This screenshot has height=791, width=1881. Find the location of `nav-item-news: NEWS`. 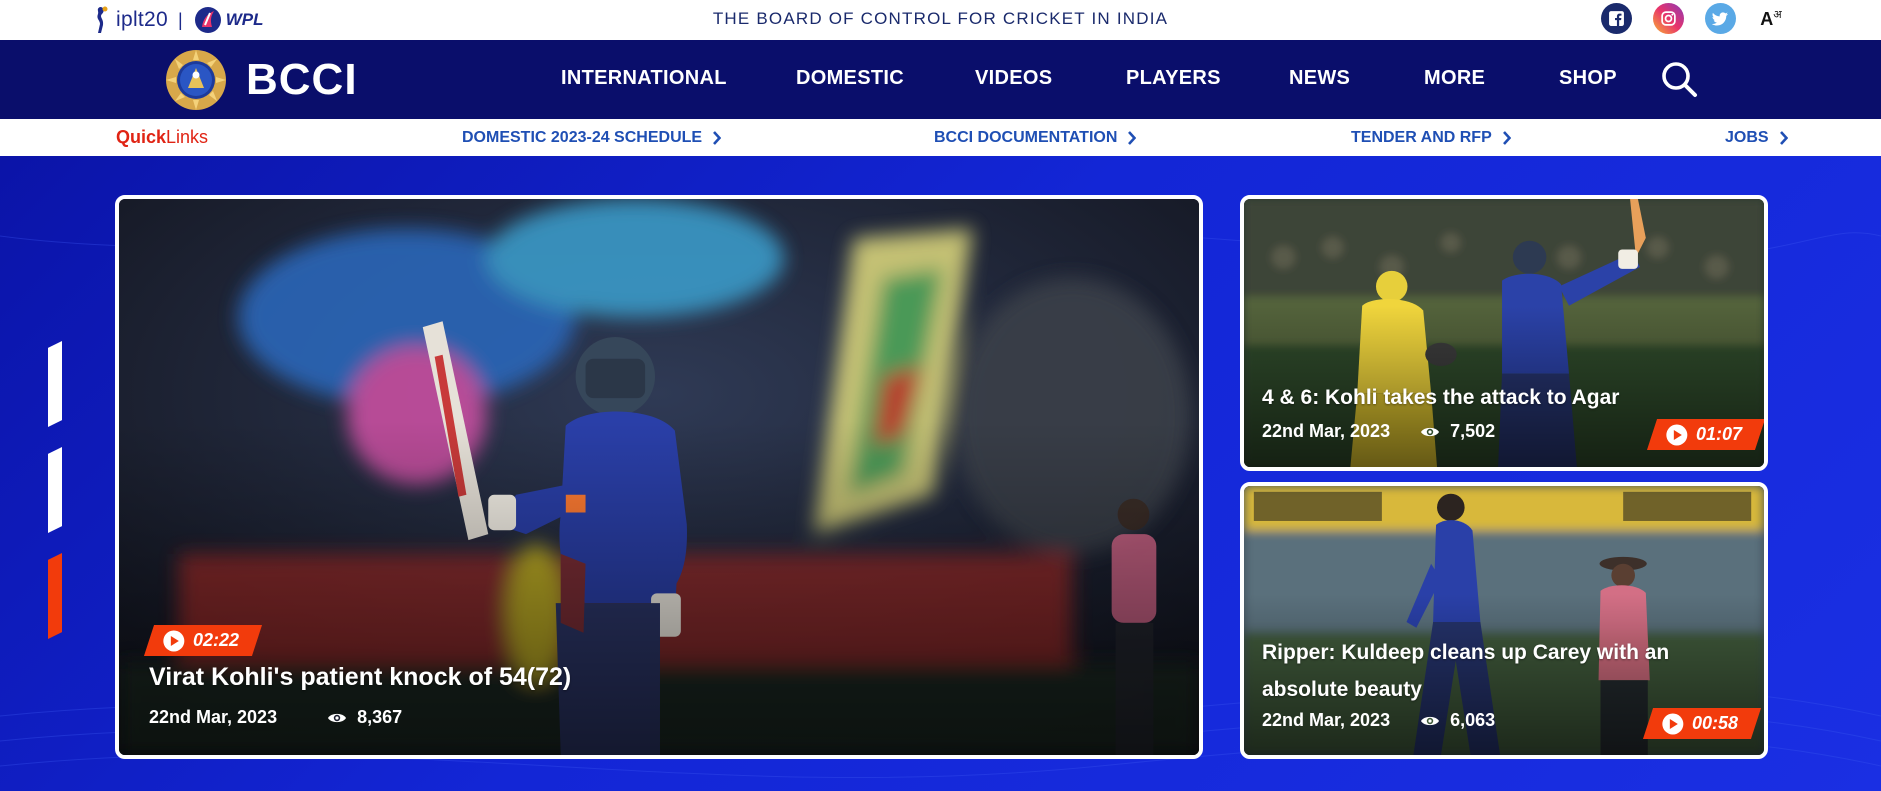

nav-item-news: NEWS is located at coordinates (1319, 78).